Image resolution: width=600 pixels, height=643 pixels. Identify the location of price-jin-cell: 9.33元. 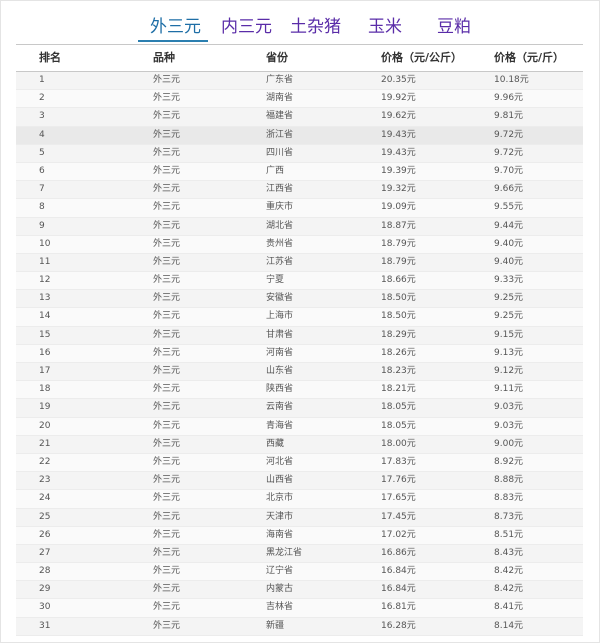
(509, 280).